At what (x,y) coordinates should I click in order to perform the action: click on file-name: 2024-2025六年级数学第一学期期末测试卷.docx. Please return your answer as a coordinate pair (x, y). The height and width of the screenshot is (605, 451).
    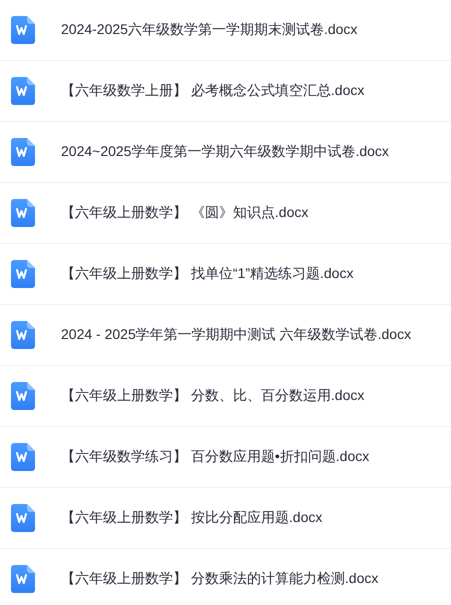
    Looking at the image, I should click on (209, 30).